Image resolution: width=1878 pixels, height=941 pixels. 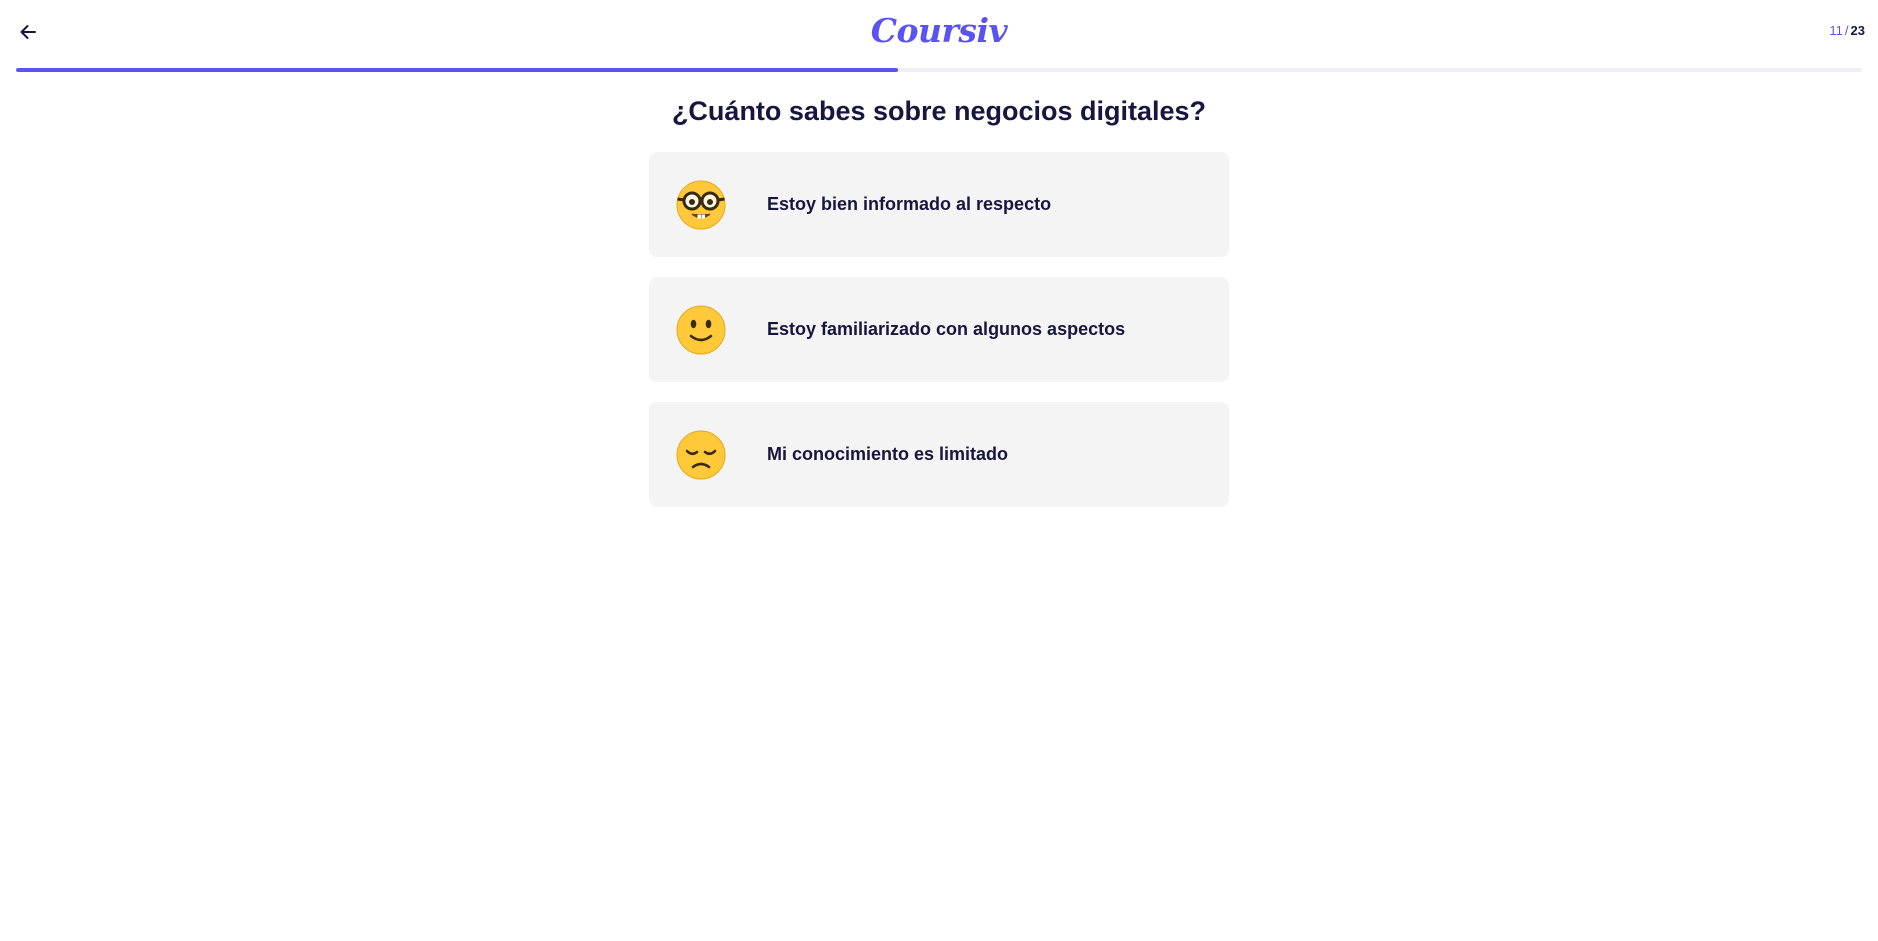 What do you see at coordinates (939, 111) in the screenshot?
I see `question-title: ¿Cuánto sabes sobre negocios digitales?` at bounding box center [939, 111].